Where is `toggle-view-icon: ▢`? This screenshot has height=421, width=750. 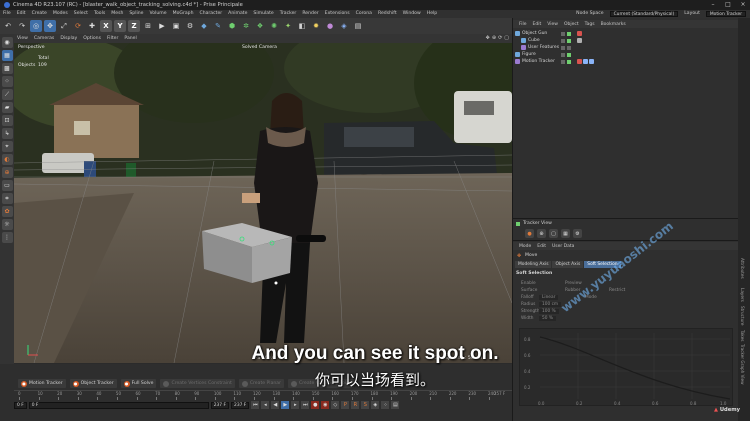 toggle-view-icon: ▢ is located at coordinates (506, 38).